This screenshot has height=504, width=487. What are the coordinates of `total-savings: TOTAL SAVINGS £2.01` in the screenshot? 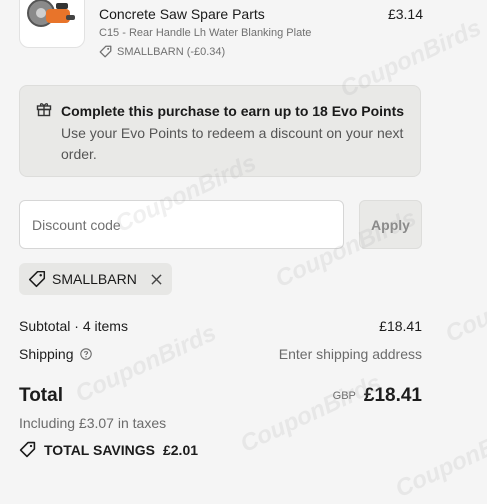 It's located at (108, 449).